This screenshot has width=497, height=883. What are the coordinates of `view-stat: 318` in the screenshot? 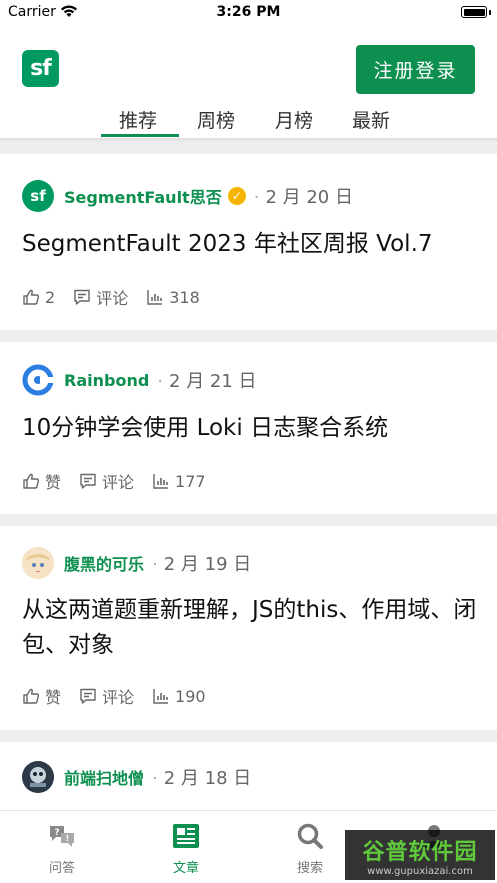 It's located at (173, 297).